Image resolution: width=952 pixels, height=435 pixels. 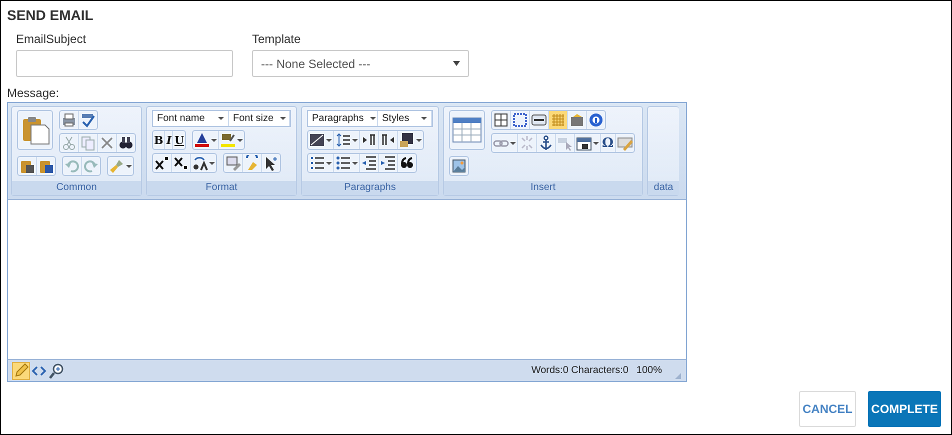 I want to click on underline-button: U, so click(x=179, y=140).